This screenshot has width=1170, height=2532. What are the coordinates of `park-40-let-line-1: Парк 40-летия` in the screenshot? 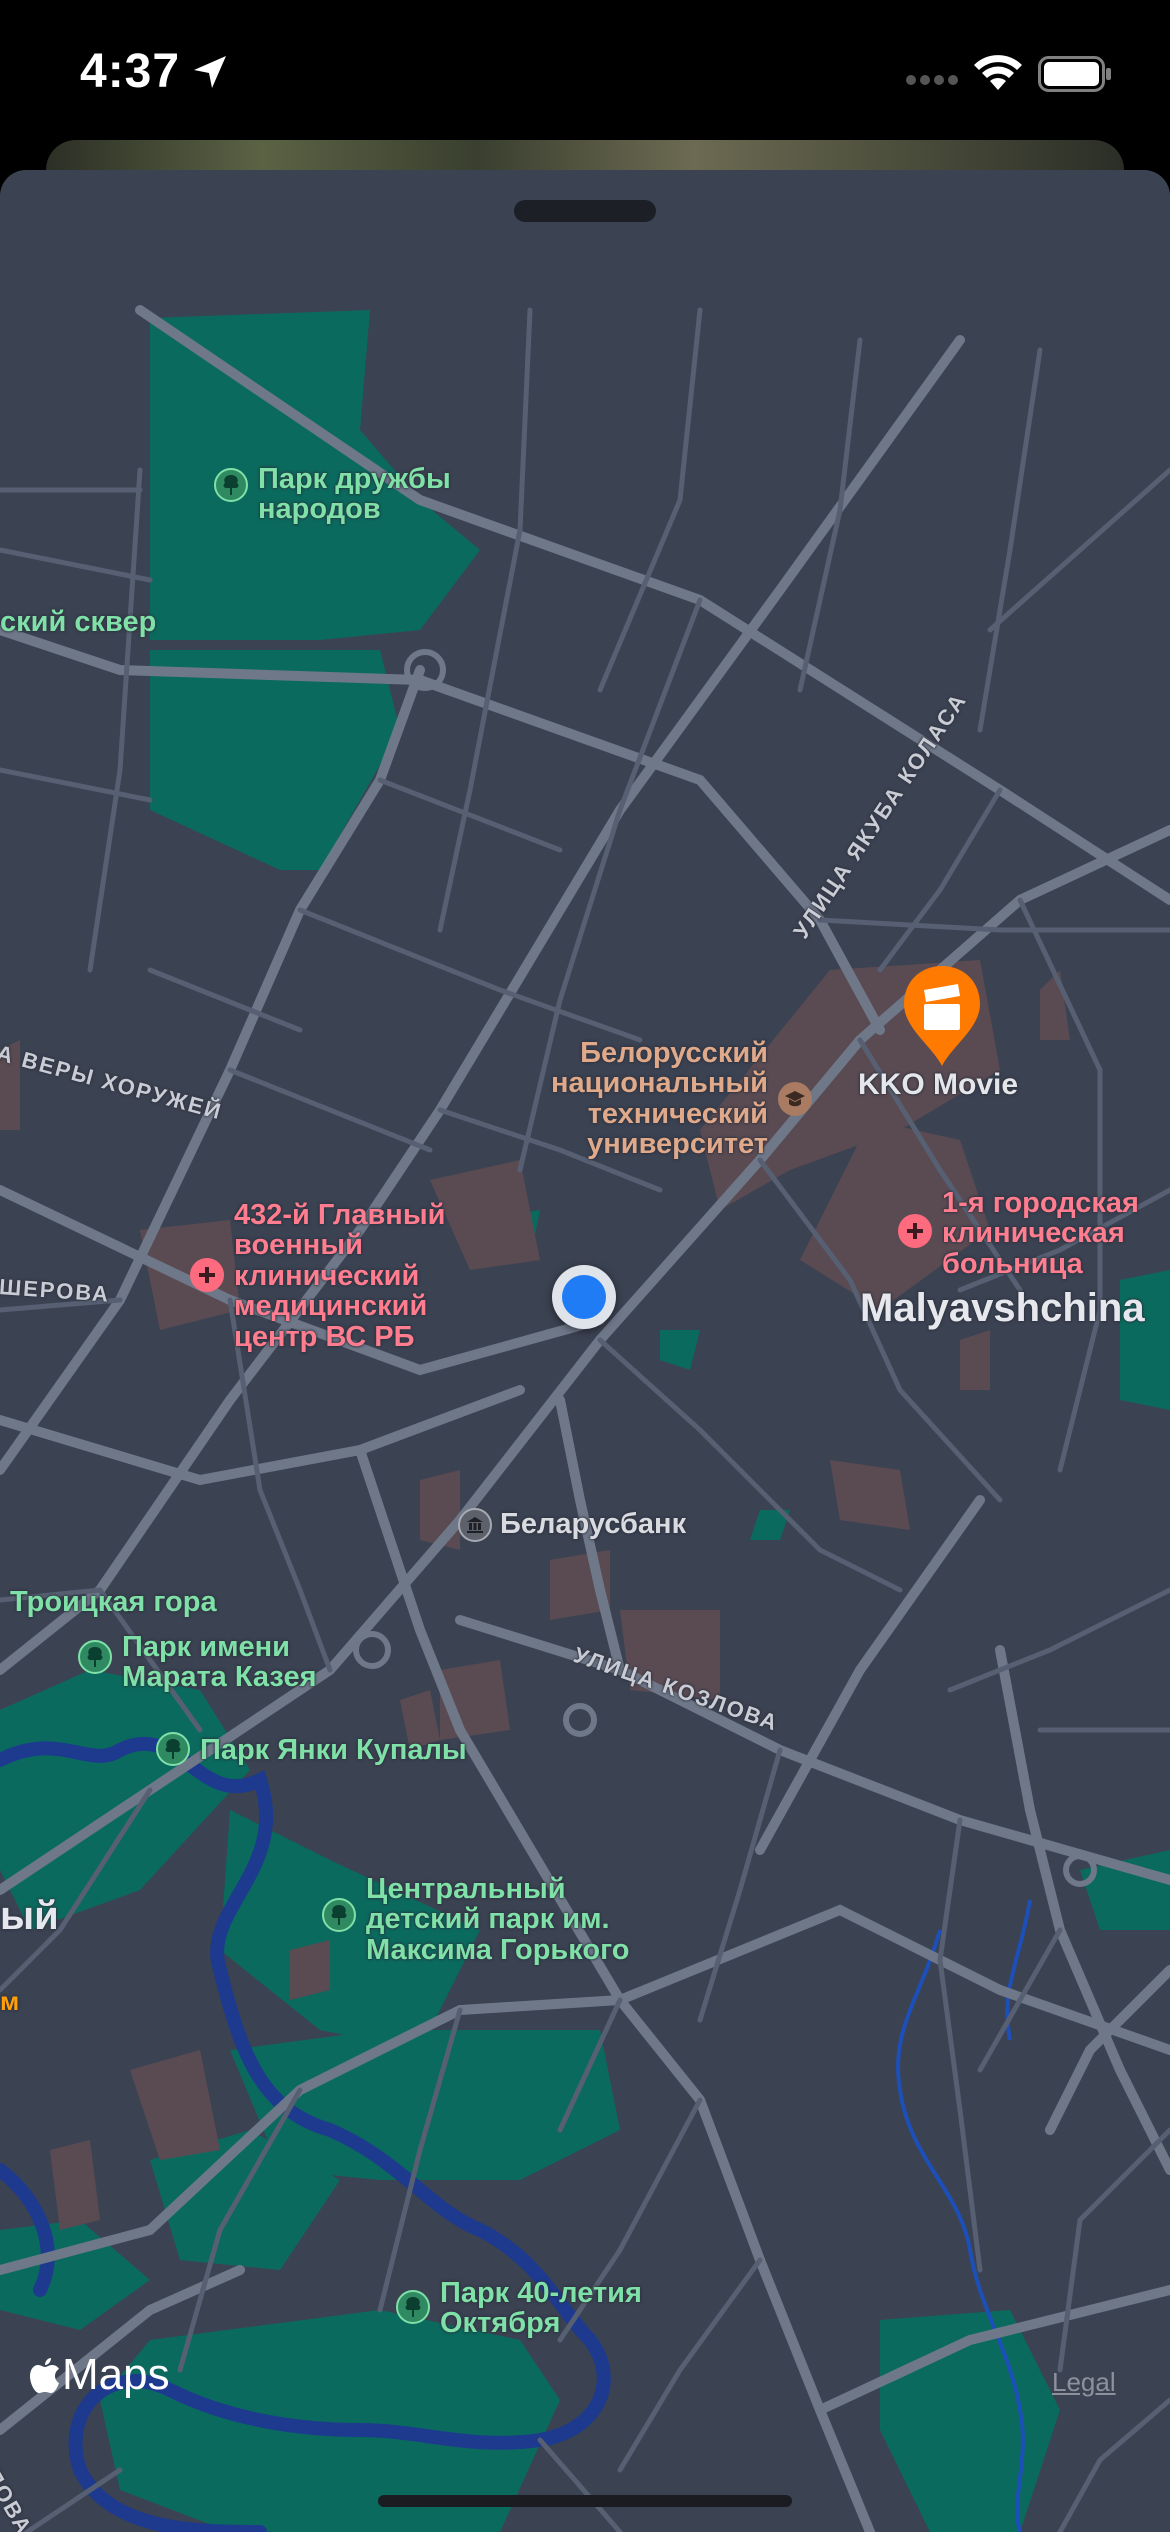 It's located at (541, 2293).